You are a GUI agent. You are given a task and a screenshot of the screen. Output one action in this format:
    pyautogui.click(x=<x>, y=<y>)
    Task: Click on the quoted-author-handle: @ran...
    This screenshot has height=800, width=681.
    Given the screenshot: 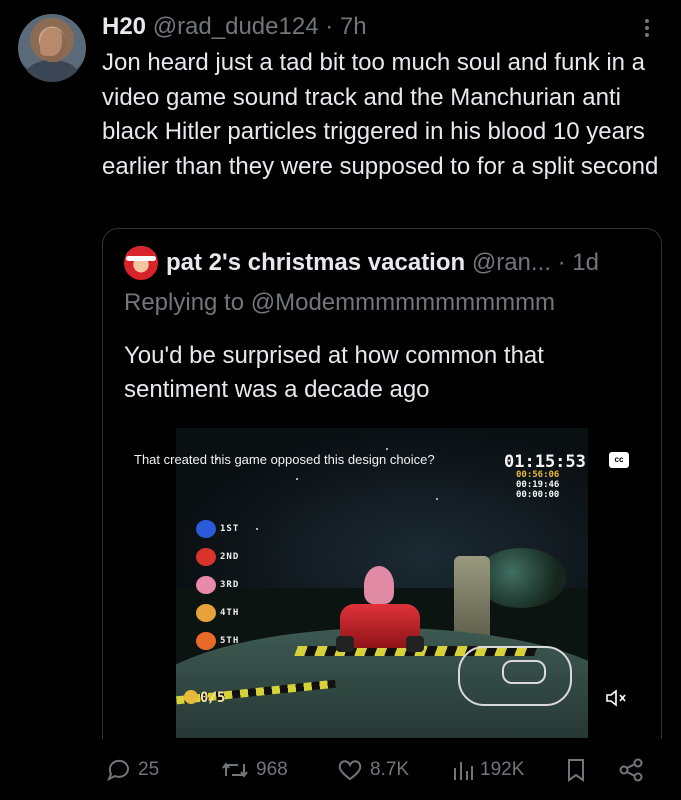 What is the action you would take?
    pyautogui.click(x=511, y=262)
    